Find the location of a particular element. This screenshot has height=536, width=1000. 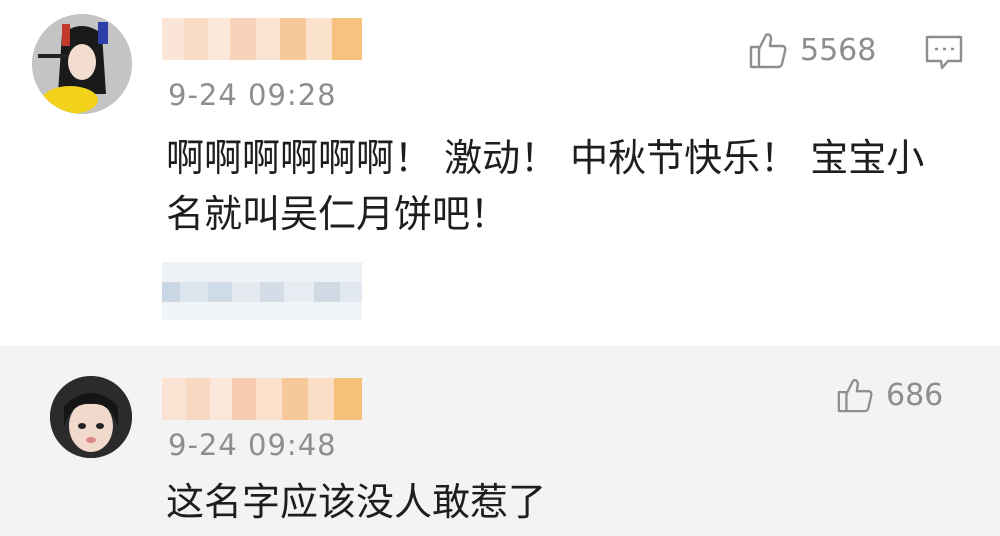

comment-timestamp: 9-24 09:48 is located at coordinates (252, 445).